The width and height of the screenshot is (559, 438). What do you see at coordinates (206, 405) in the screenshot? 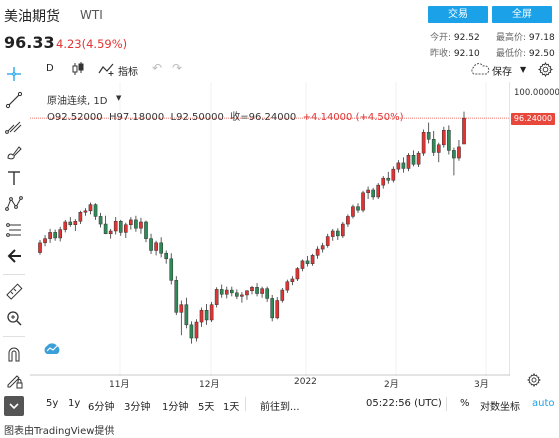
I see `range-5d-button: 5天` at bounding box center [206, 405].